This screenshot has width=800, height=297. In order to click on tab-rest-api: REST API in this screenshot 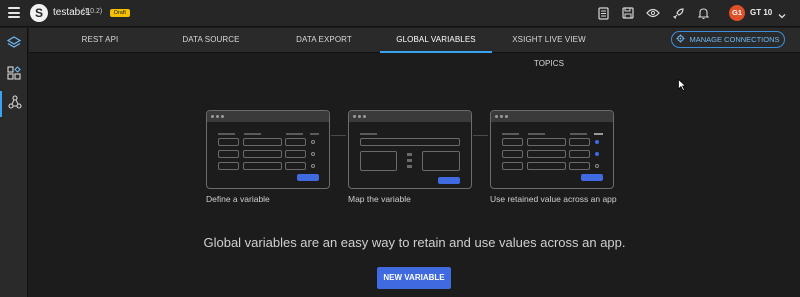, I will do `click(100, 40)`.